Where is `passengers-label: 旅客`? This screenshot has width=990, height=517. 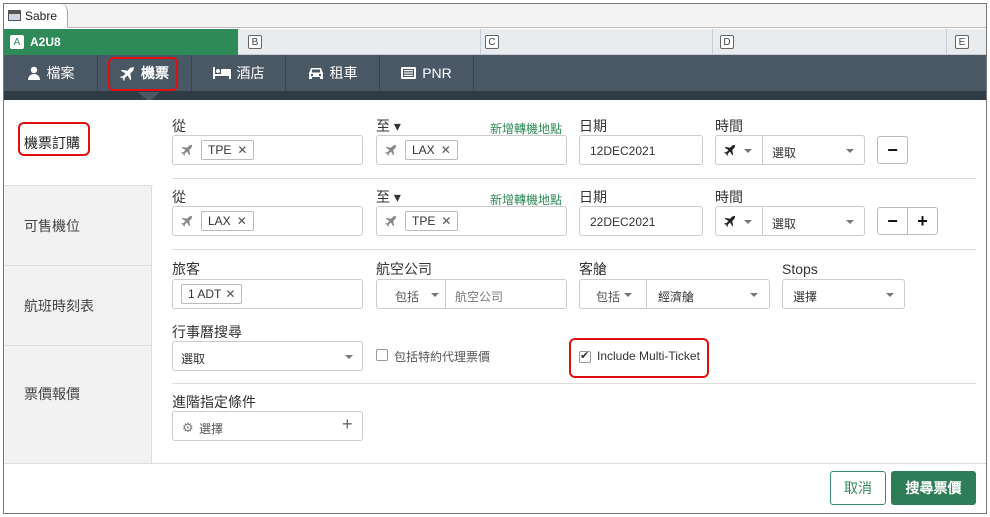 passengers-label: 旅客 is located at coordinates (186, 269).